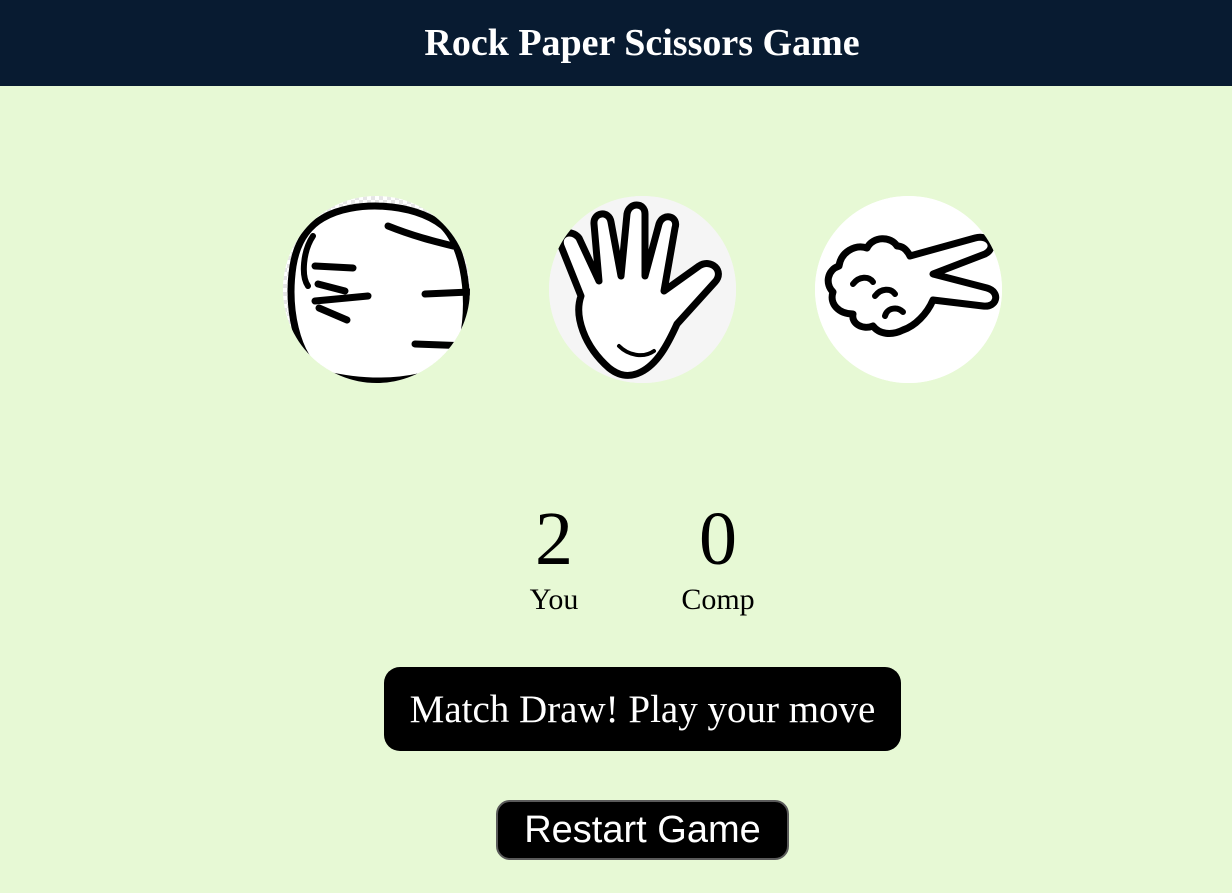  What do you see at coordinates (554, 599) in the screenshot?
I see `user-score-label: You` at bounding box center [554, 599].